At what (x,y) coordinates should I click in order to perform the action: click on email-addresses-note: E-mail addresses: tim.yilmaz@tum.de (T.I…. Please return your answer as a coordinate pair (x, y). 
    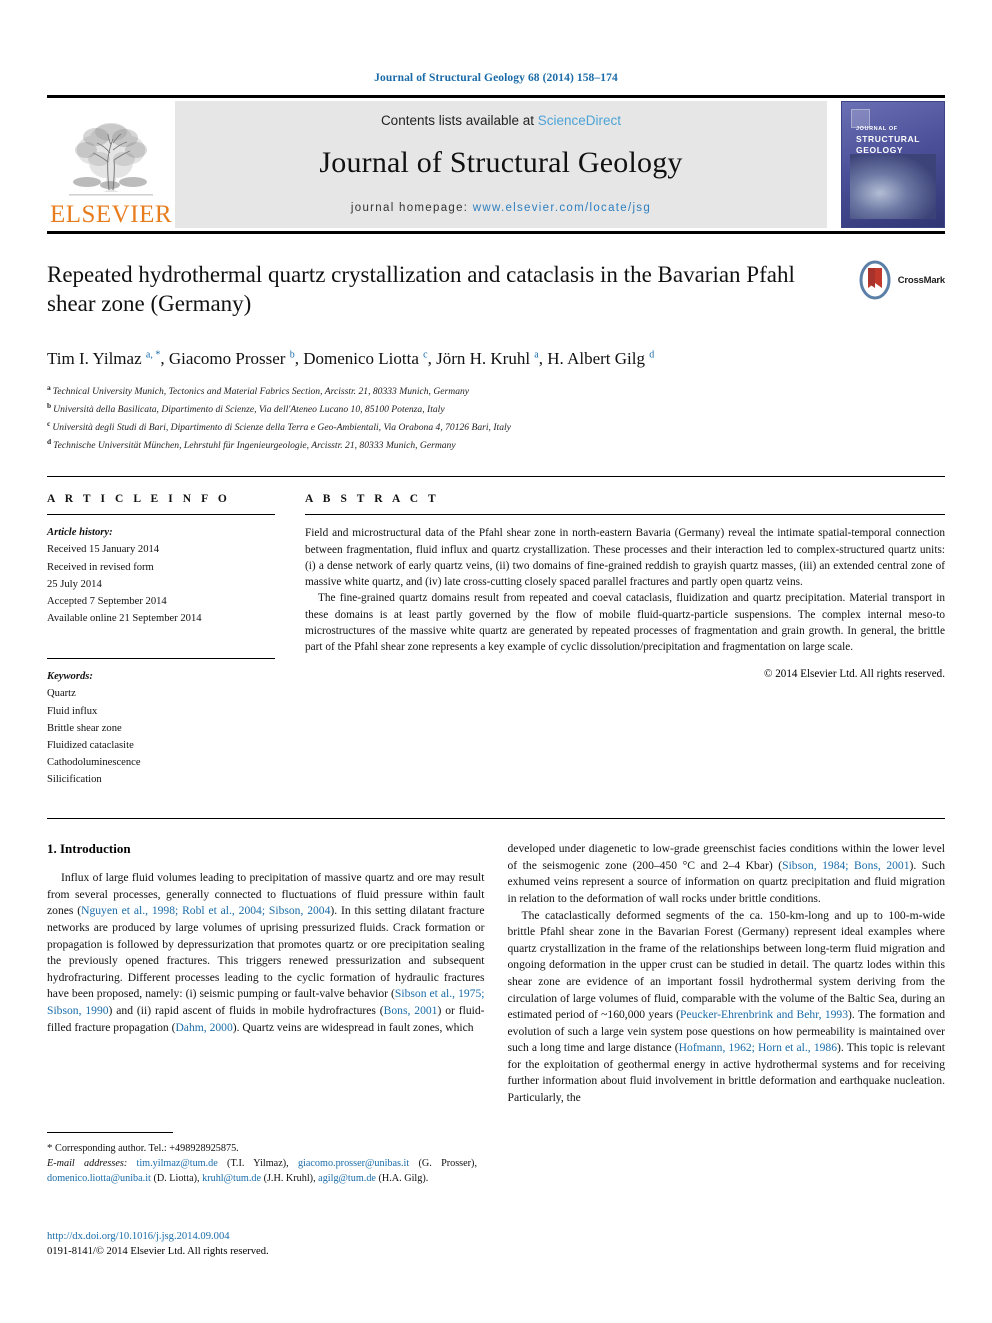
    Looking at the image, I should click on (262, 1170).